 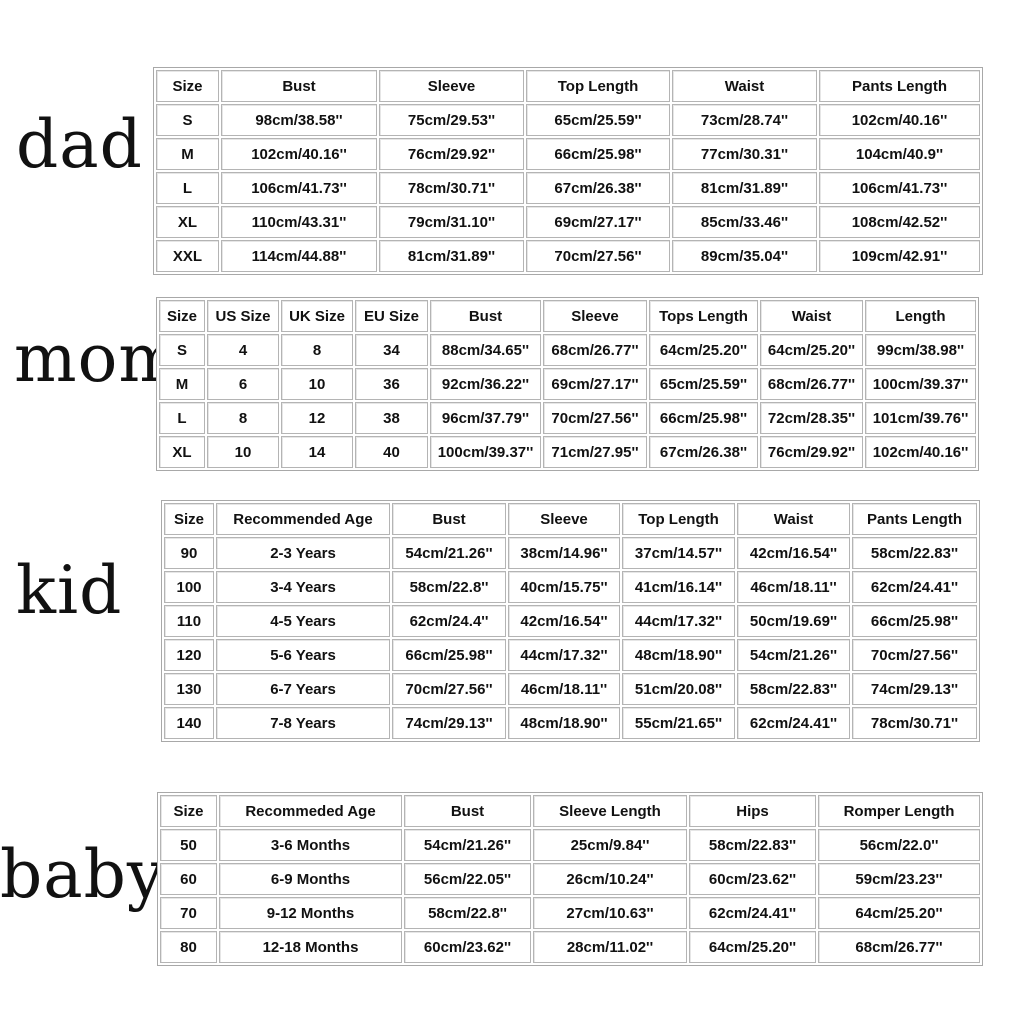 What do you see at coordinates (678, 587) in the screenshot?
I see `table-cell: 41cm/16.14''` at bounding box center [678, 587].